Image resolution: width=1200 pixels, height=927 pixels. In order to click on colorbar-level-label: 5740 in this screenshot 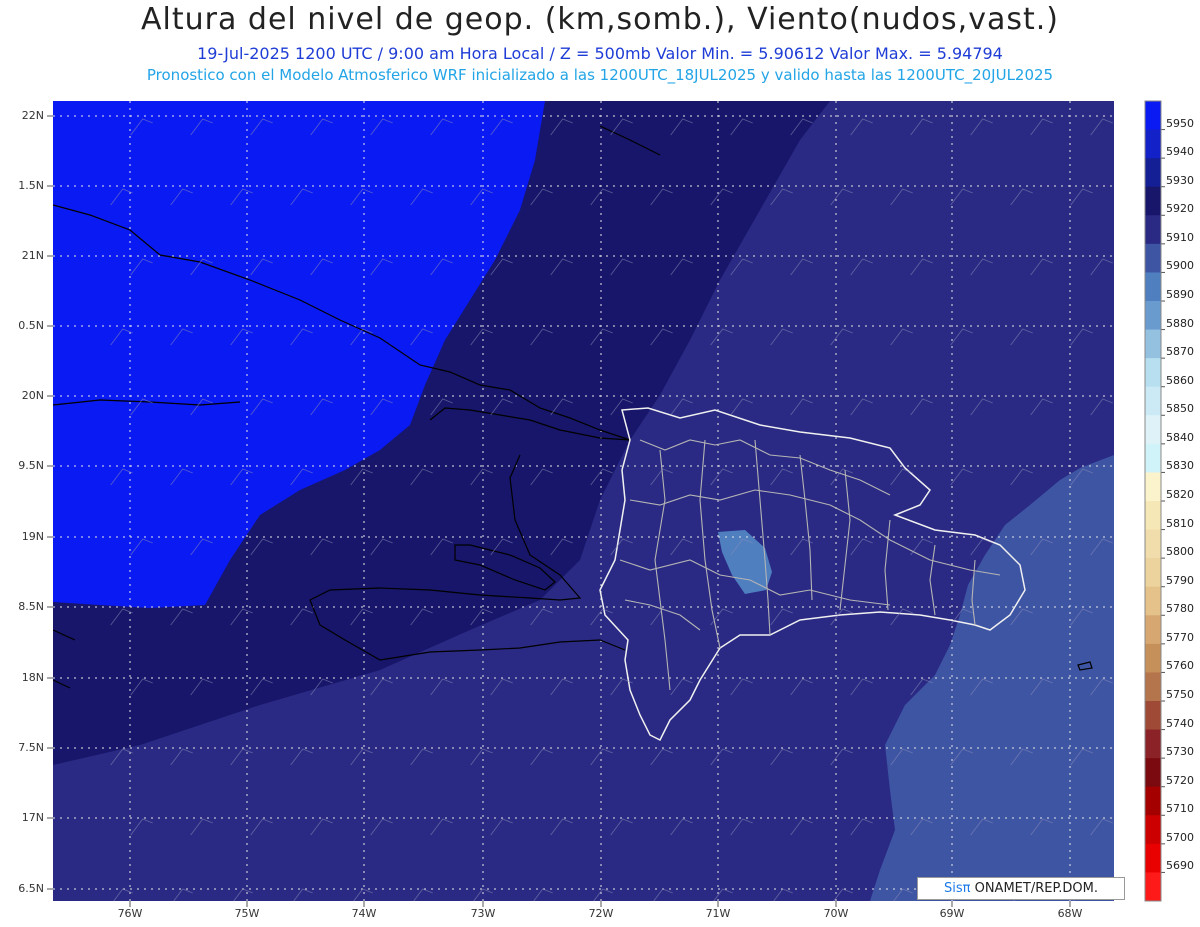, I will do `click(1180, 723)`.